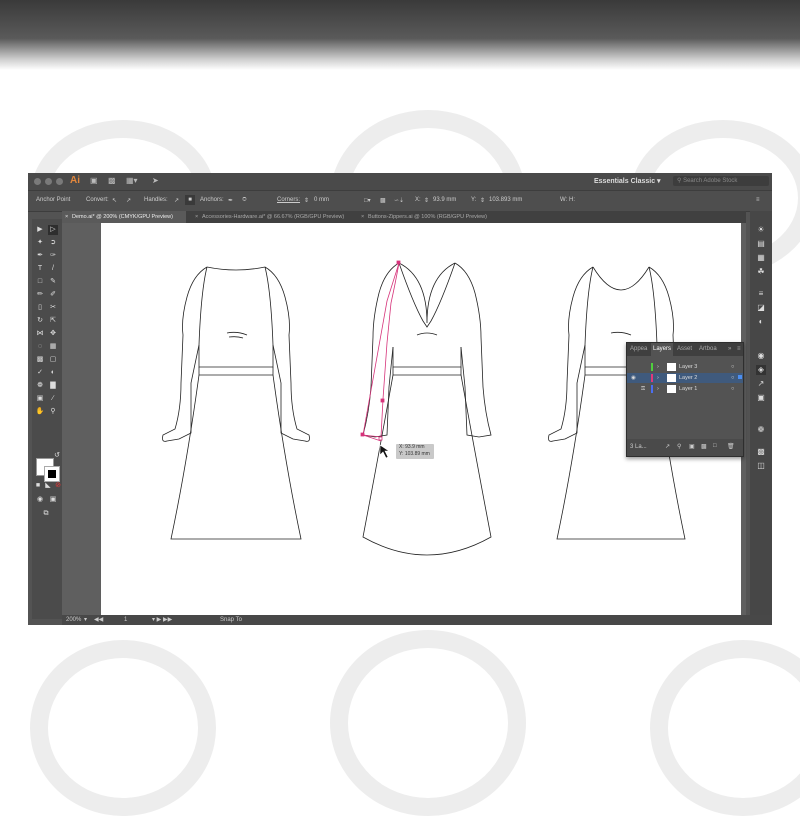 The height and width of the screenshot is (816, 800). I want to click on scale-tool-icon: ⇱, so click(53, 321).